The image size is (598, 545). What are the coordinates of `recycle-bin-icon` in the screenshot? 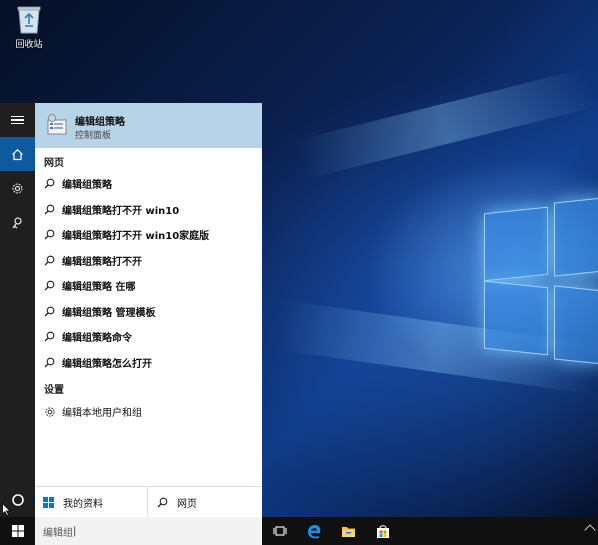 It's located at (29, 19).